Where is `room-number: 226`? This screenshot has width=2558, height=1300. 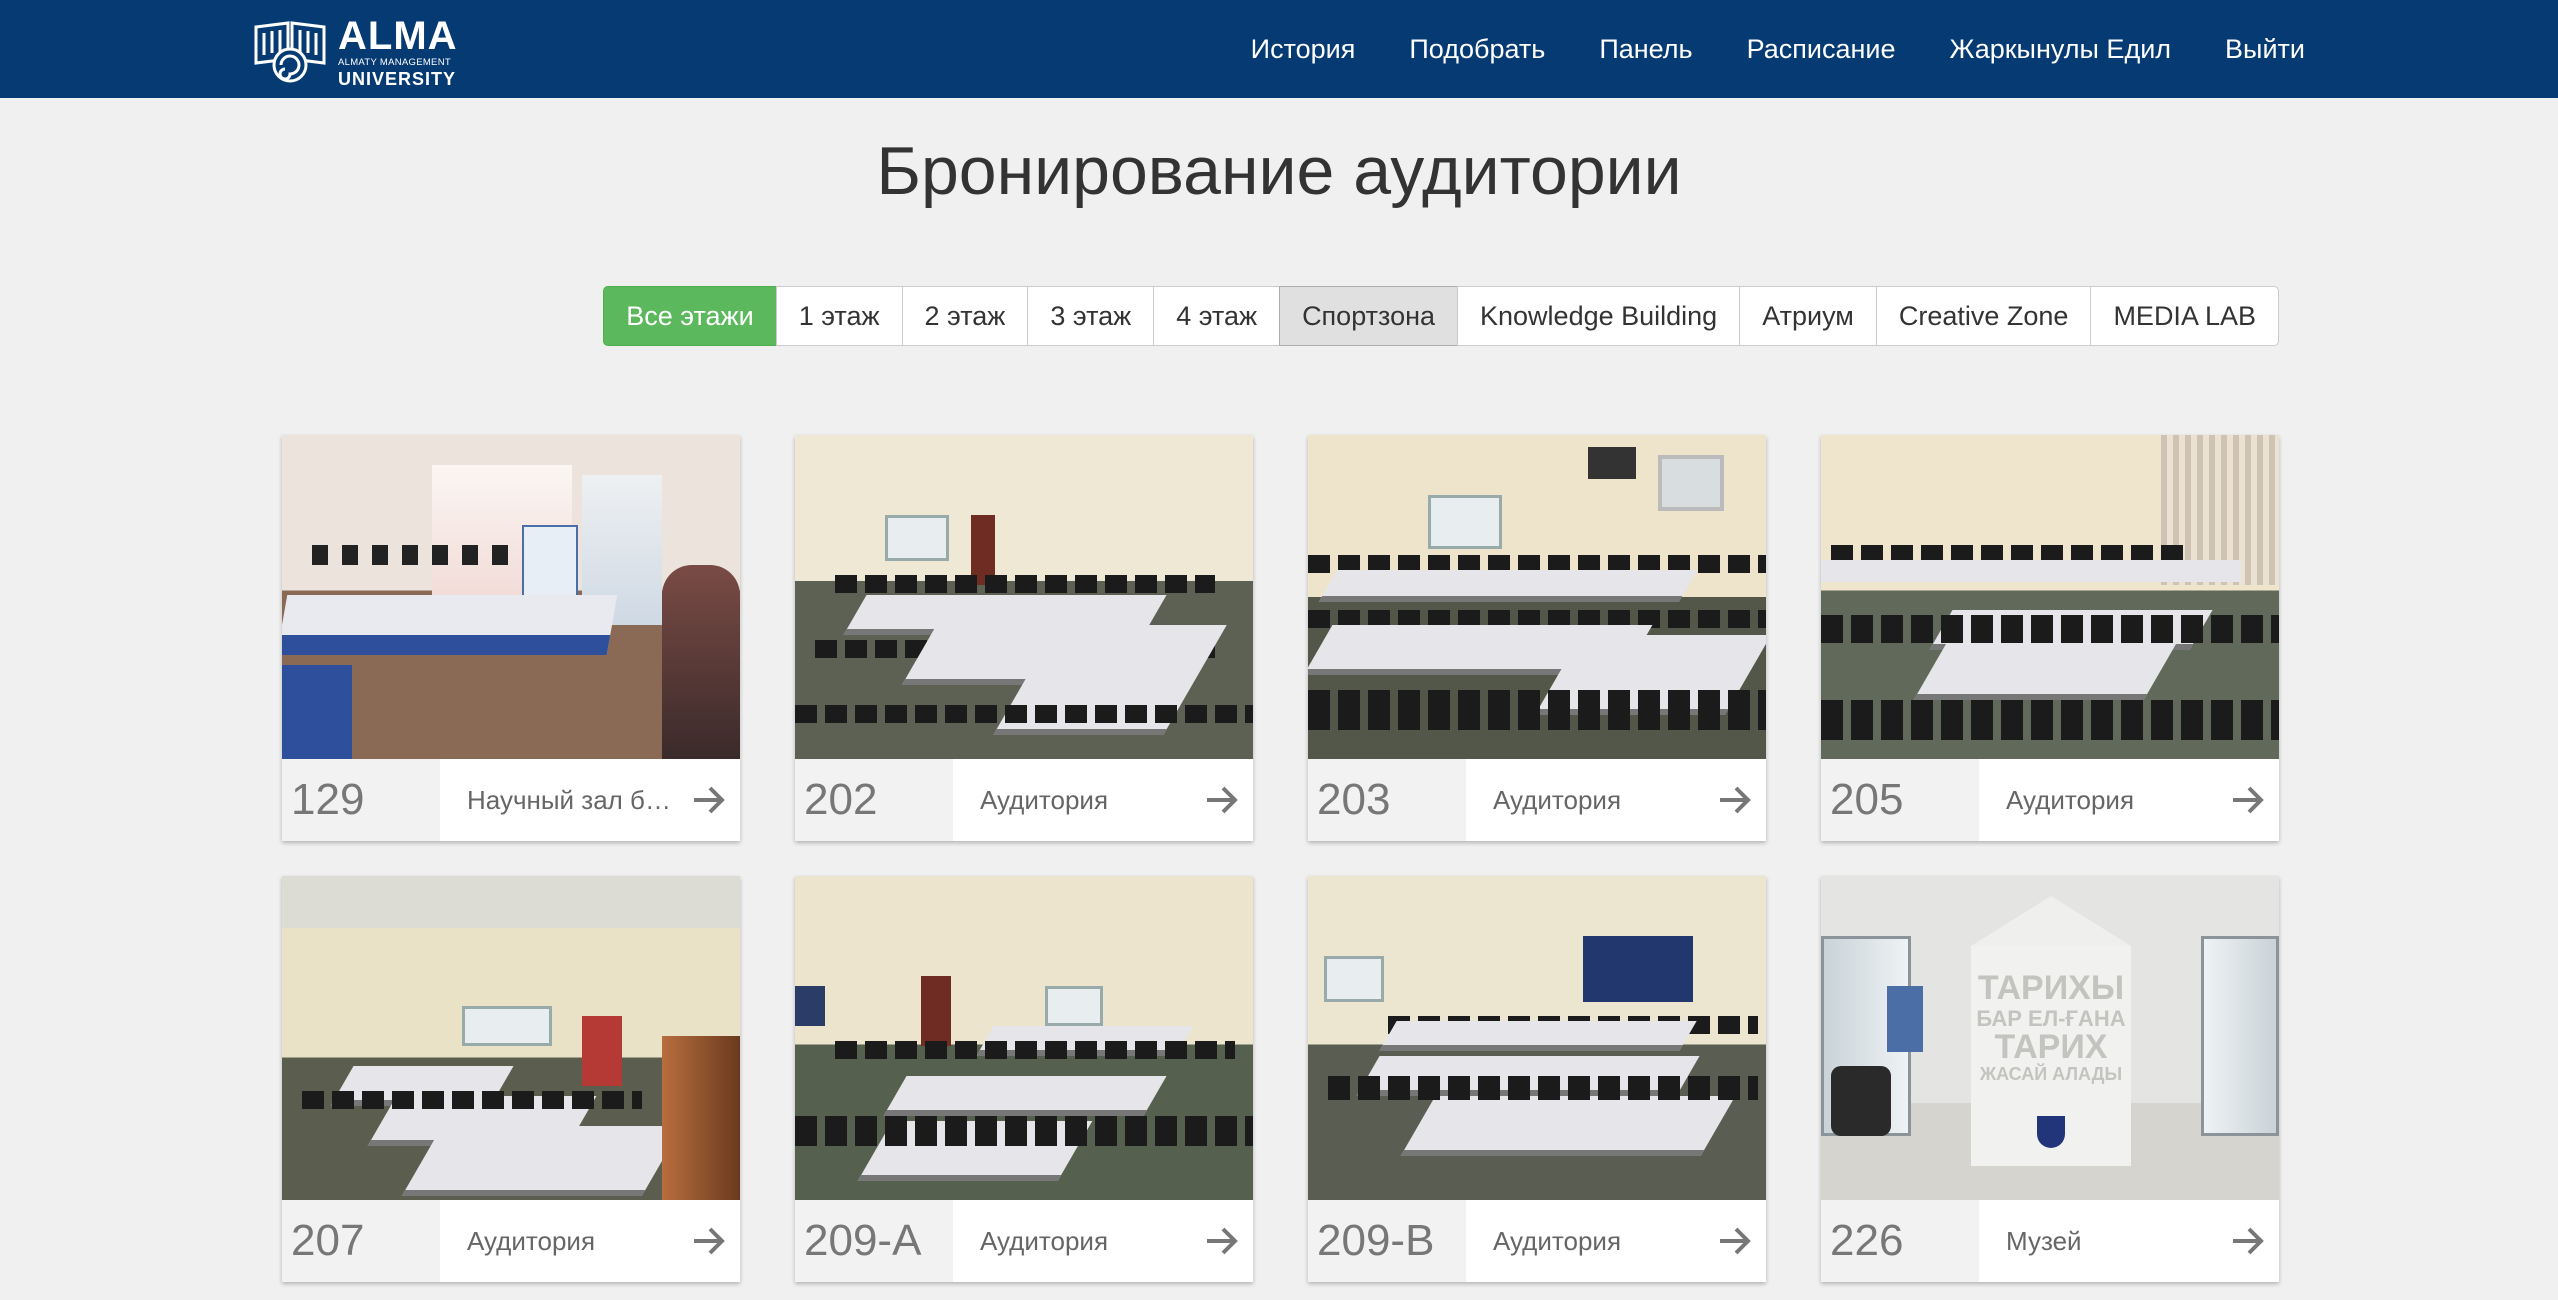 room-number: 226 is located at coordinates (1900, 1241).